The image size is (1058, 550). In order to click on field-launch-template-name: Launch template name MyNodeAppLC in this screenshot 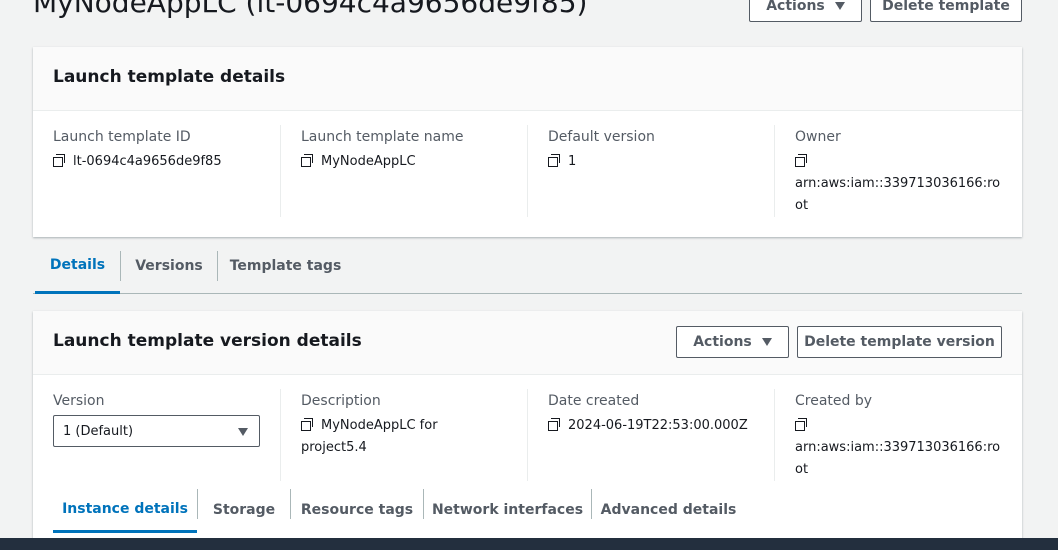, I will do `click(403, 171)`.